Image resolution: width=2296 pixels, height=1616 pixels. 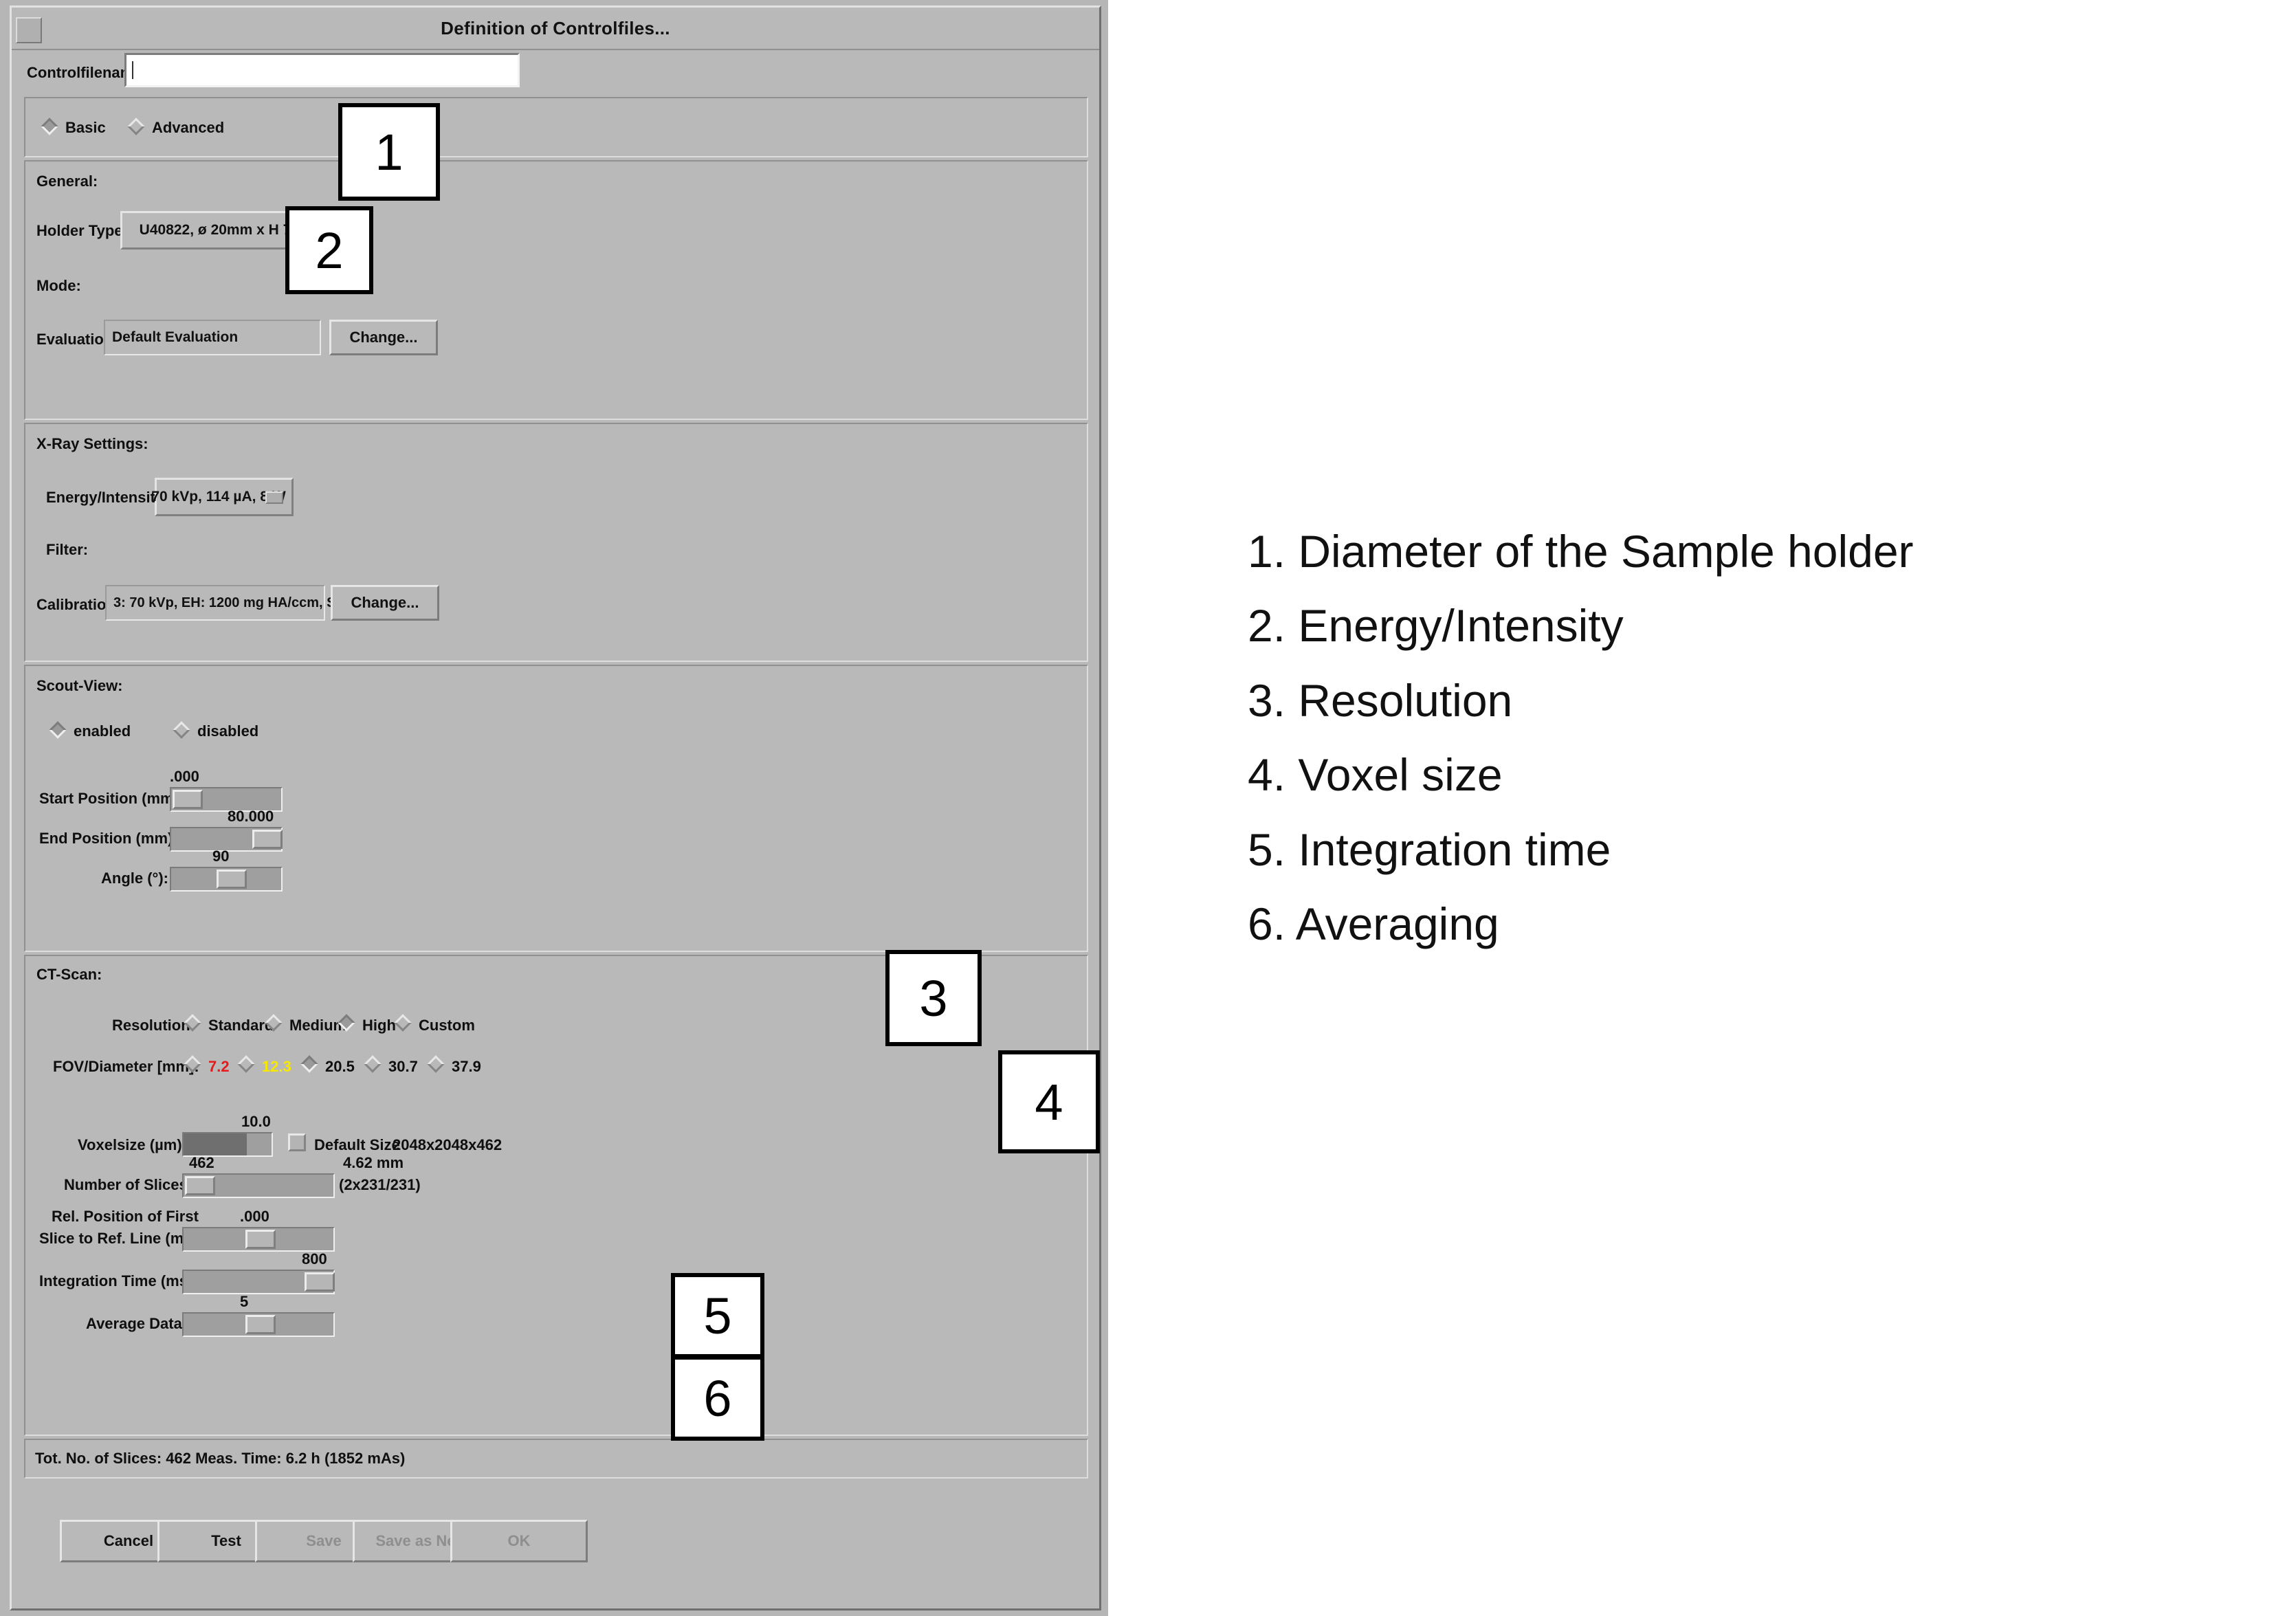 I want to click on calibration-field: 3: 70 kVp, EH: 1200 mg HA/ccm, Scaling, so click(x=240, y=603).